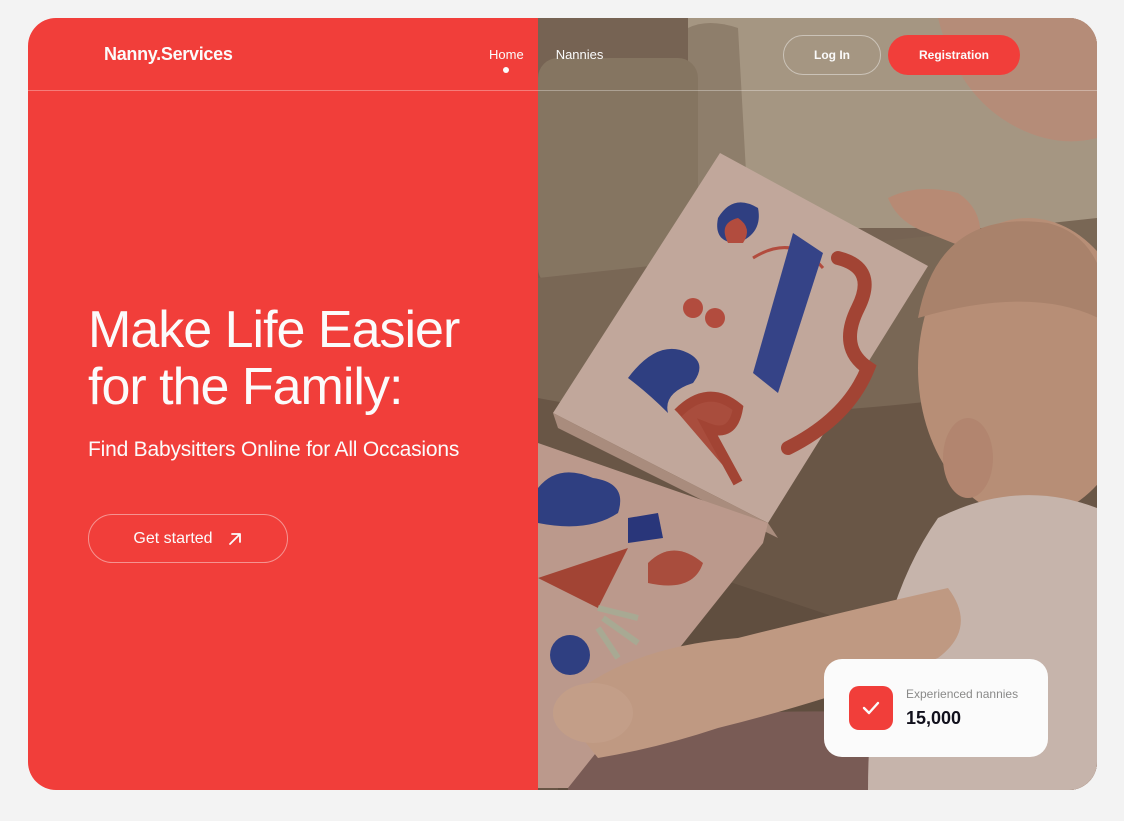 This screenshot has width=1124, height=821. Describe the element at coordinates (546, 60) in the screenshot. I see `main-nav: Home Nannies` at that location.